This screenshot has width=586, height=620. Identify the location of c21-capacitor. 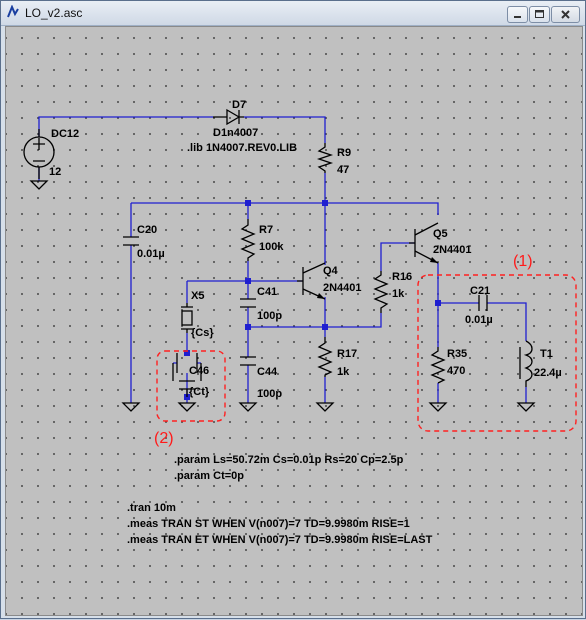
(483, 303).